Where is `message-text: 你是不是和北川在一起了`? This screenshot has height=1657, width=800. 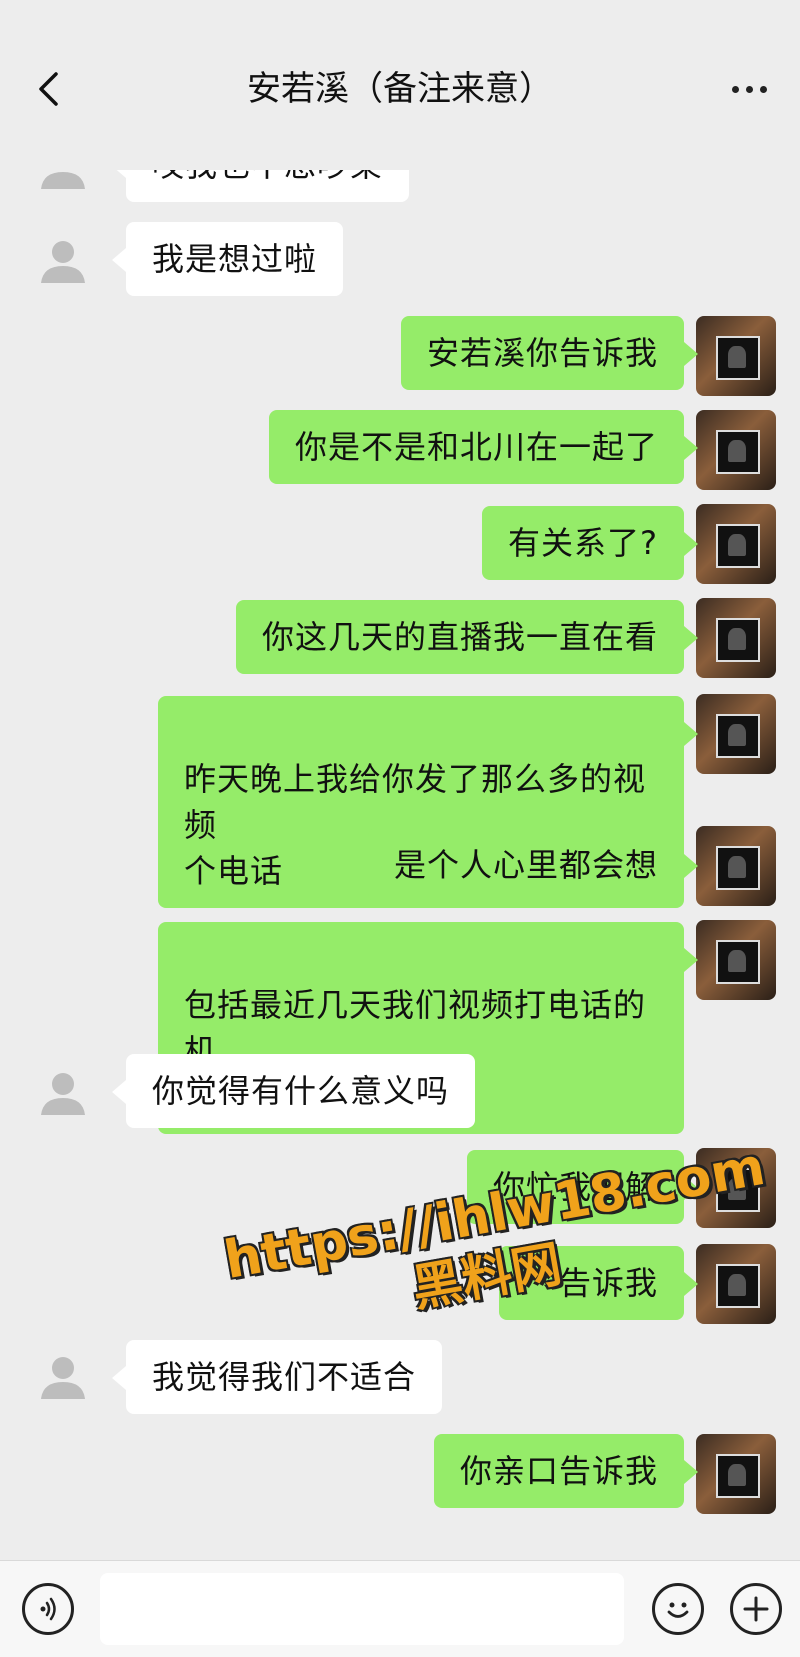
message-text: 你是不是和北川在一起了 is located at coordinates (476, 447).